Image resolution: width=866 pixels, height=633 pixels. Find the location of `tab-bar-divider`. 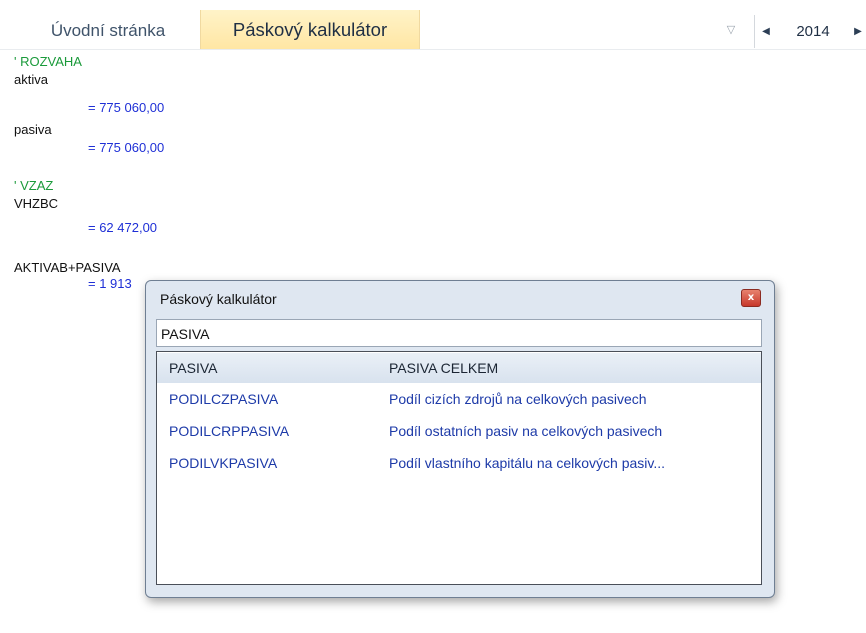

tab-bar-divider is located at coordinates (433, 49).